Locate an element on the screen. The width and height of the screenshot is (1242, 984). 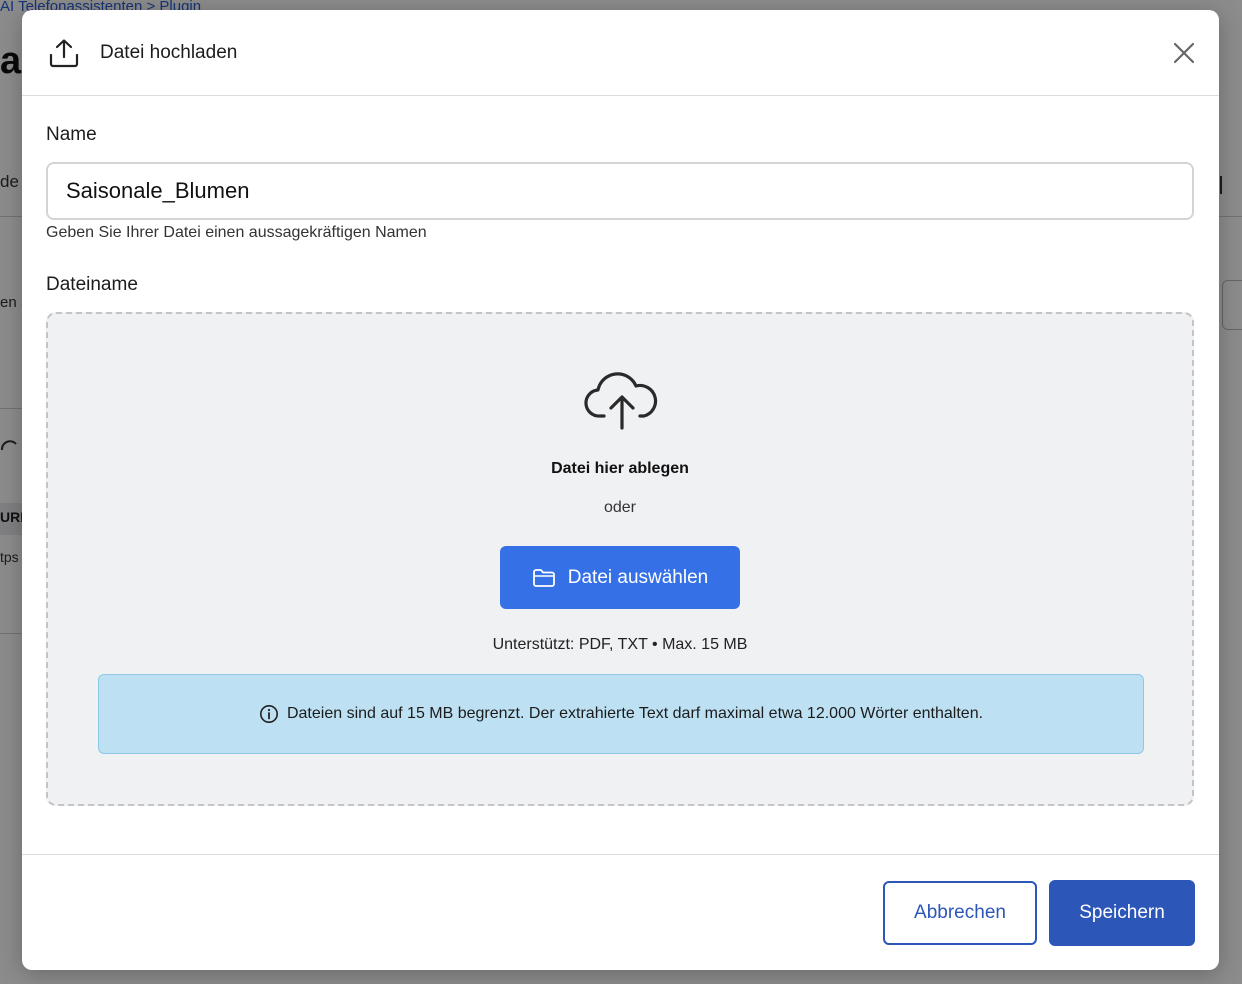
cloud-upload-icon is located at coordinates (621, 401).